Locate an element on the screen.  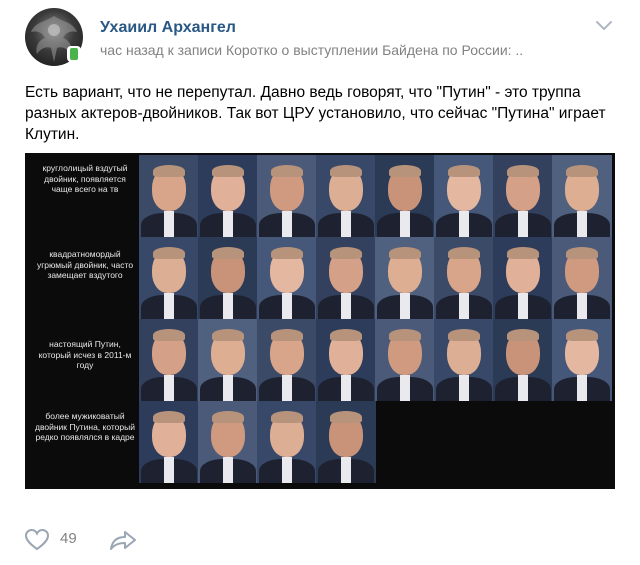
heart-icon is located at coordinates (37, 540).